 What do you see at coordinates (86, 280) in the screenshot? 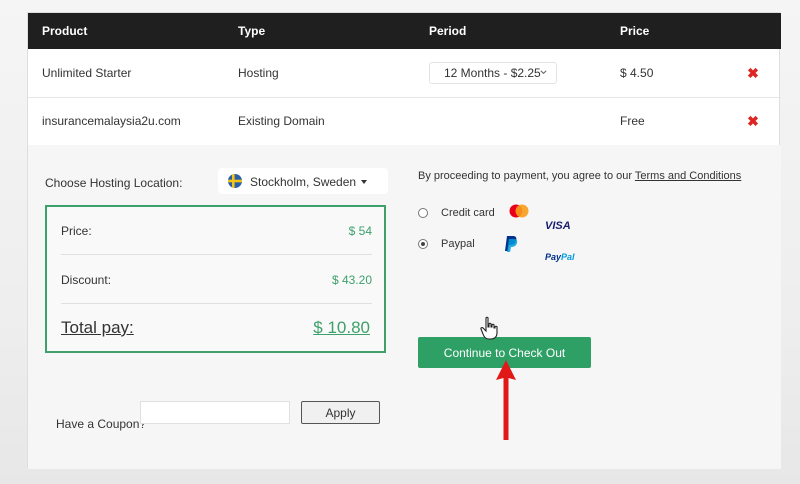
I see `discount-label: Discount:` at bounding box center [86, 280].